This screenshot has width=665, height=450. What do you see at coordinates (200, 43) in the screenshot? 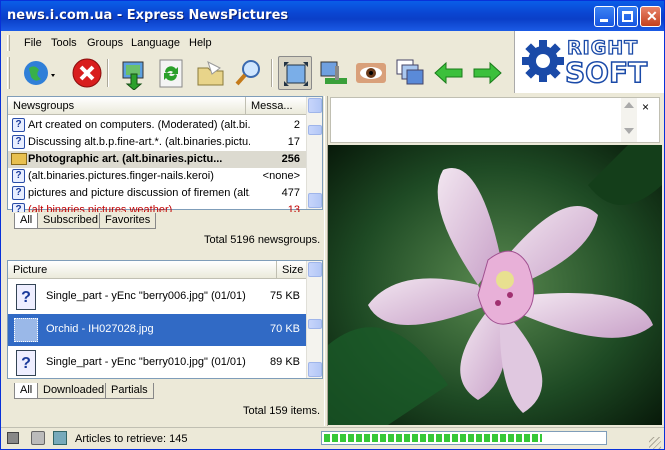
I see `menu-help: Help` at bounding box center [200, 43].